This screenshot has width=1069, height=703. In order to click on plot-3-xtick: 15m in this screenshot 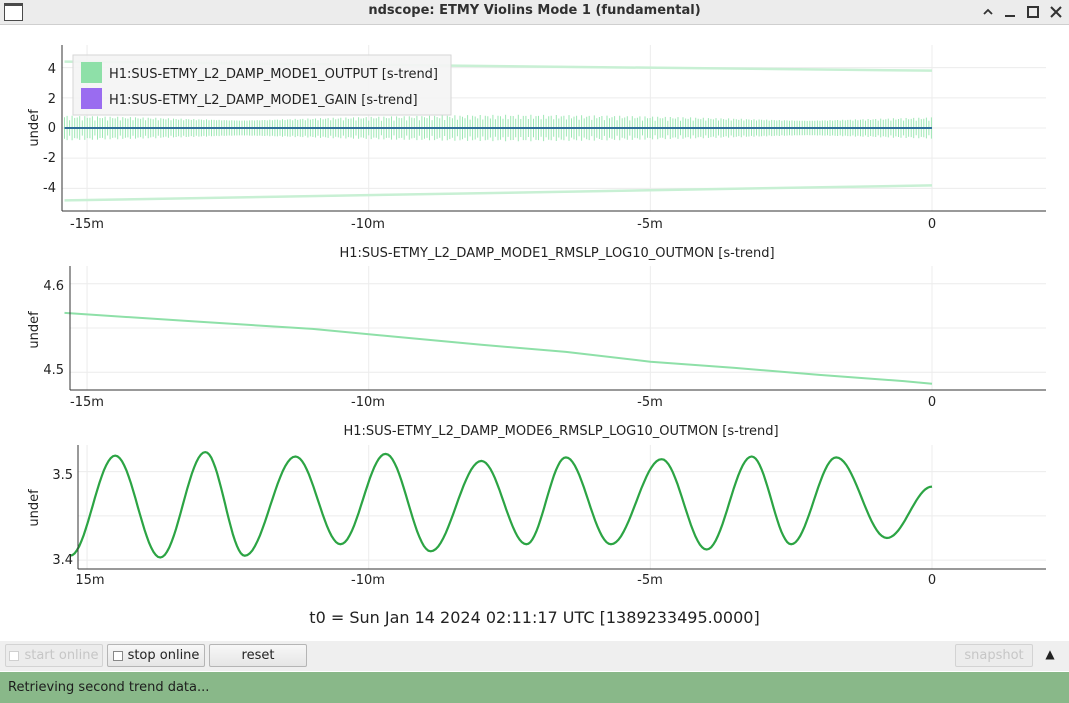, I will do `click(89, 580)`.